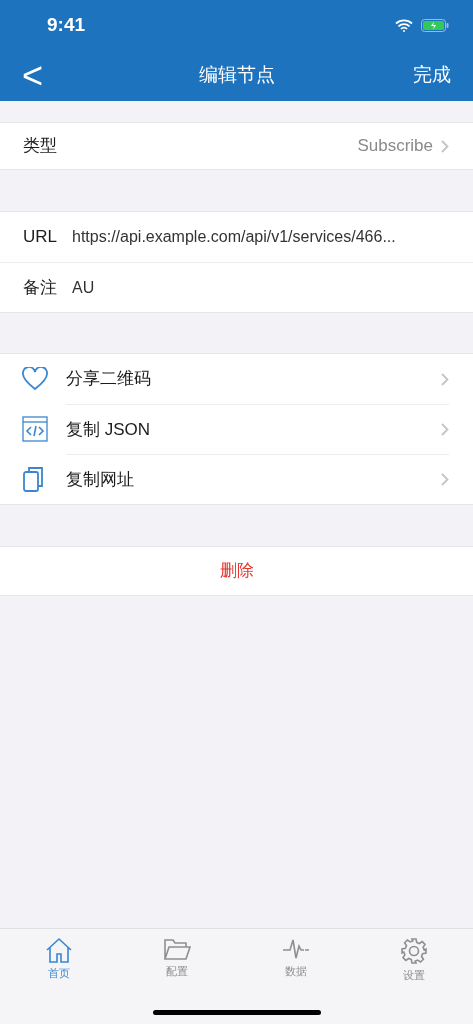  What do you see at coordinates (35, 429) in the screenshot?
I see `code-window-icon` at bounding box center [35, 429].